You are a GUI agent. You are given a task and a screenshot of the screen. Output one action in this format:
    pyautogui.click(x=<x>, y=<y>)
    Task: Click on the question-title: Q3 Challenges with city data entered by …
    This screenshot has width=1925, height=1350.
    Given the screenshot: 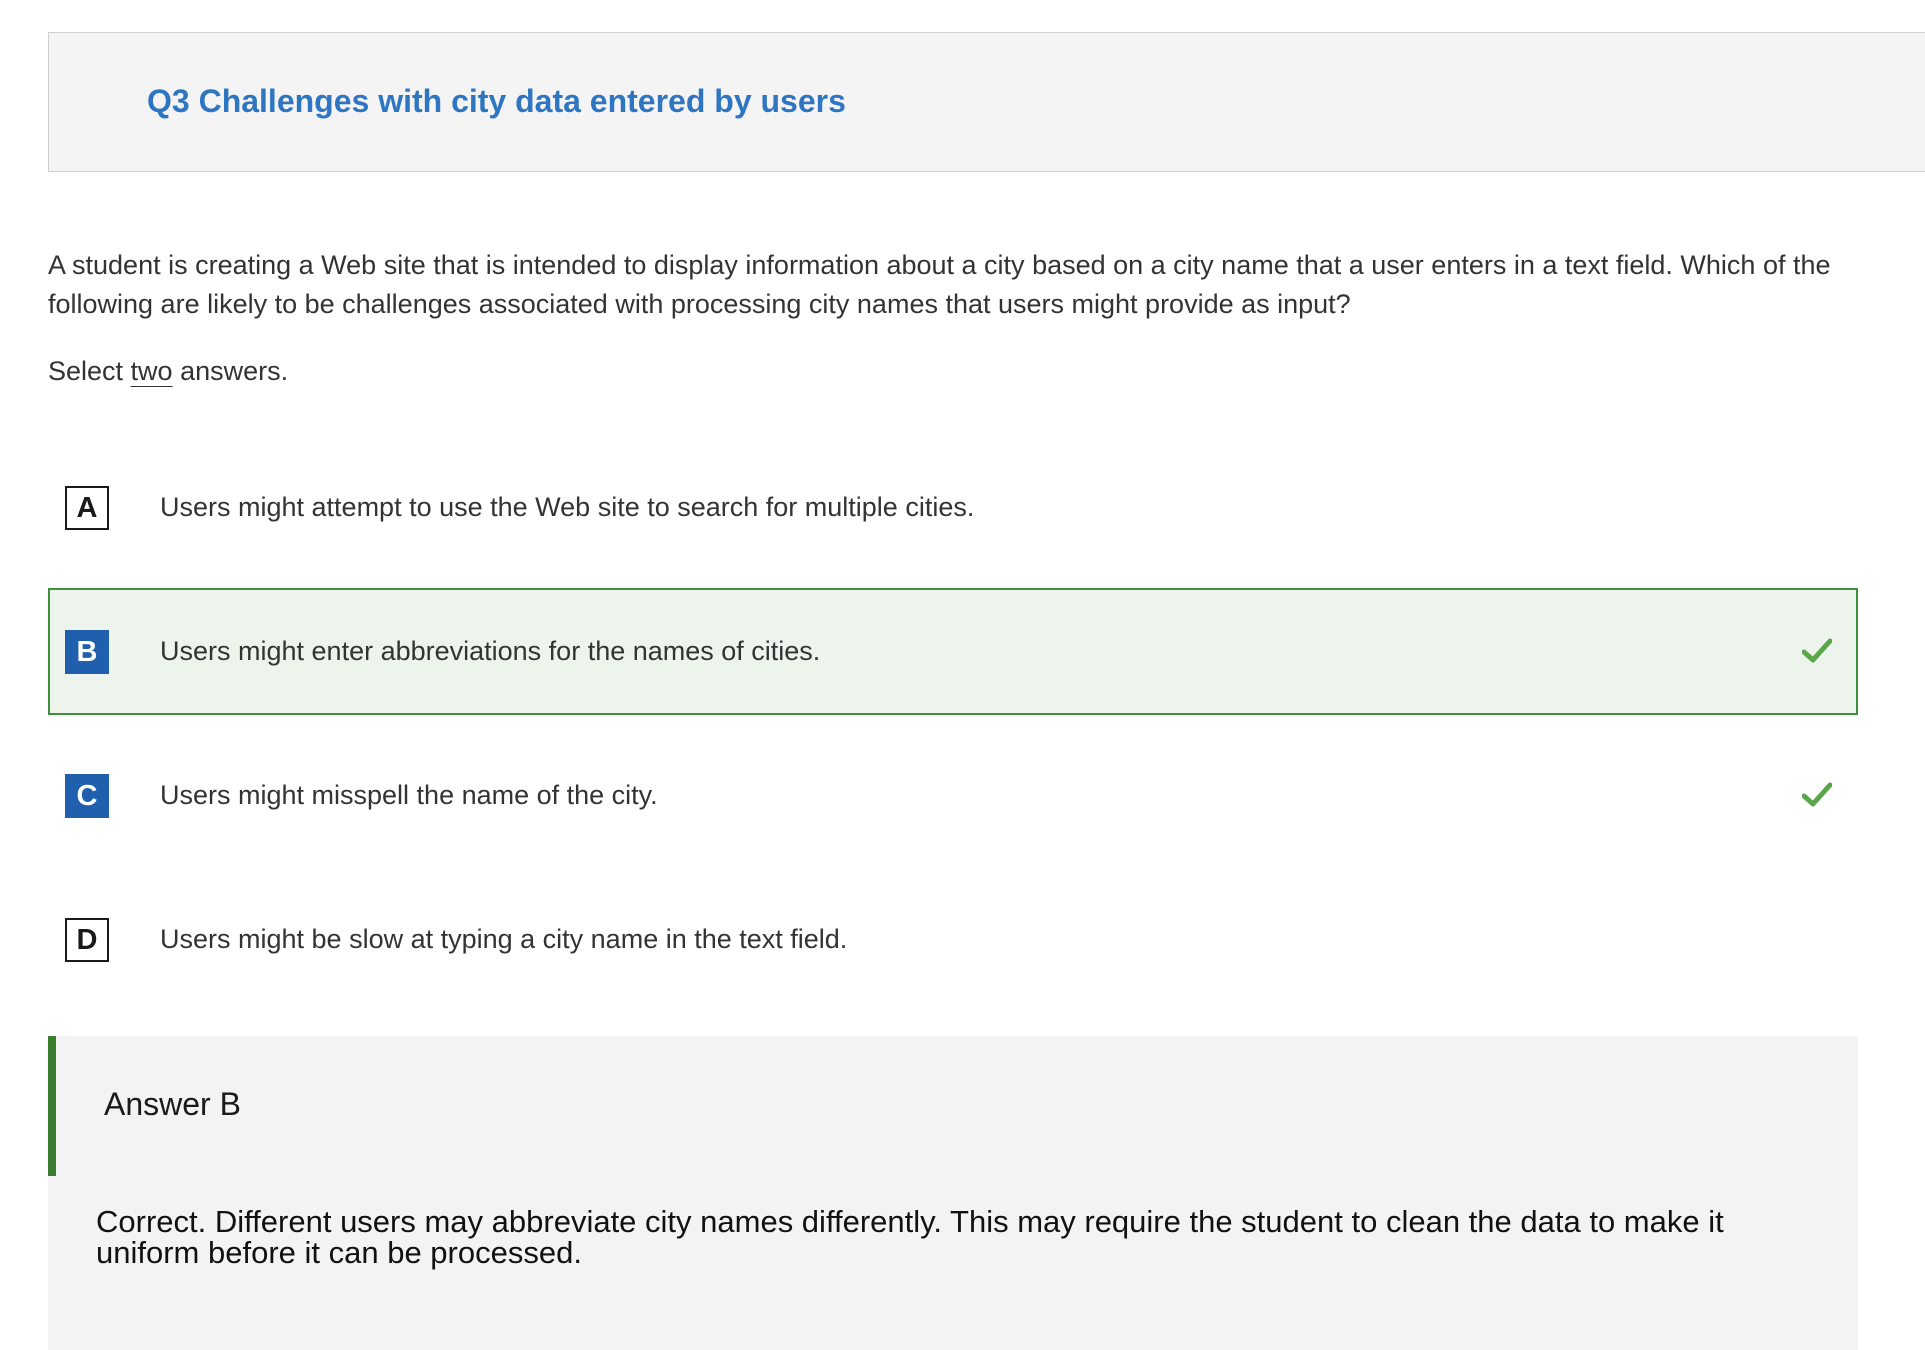 What is the action you would take?
    pyautogui.click(x=496, y=101)
    